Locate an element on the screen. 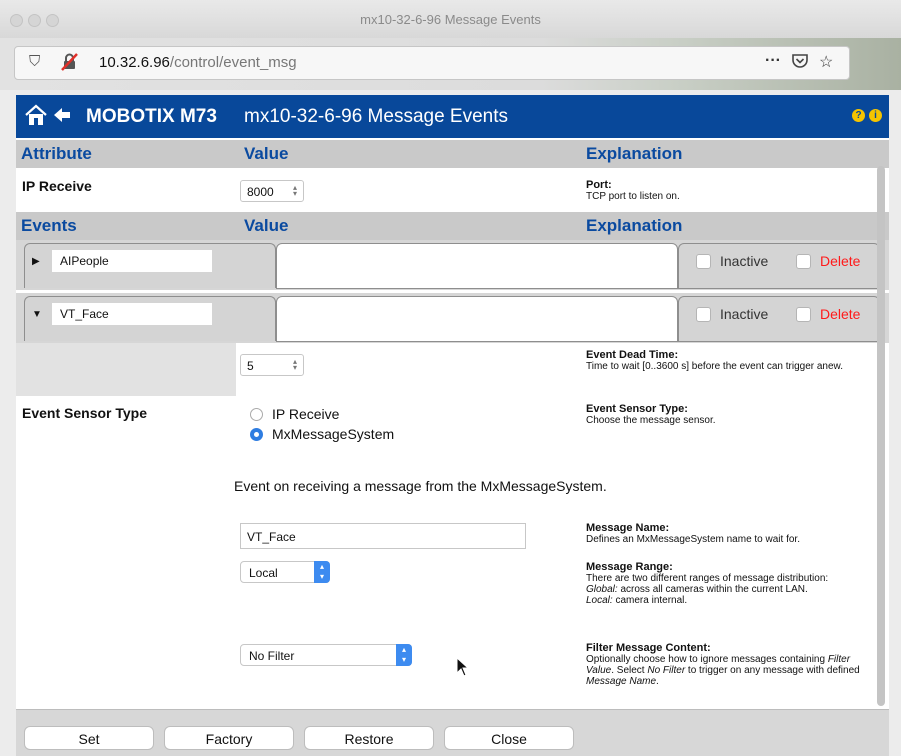 The height and width of the screenshot is (756, 901). window-title: mx10-32-6-96 Message Events is located at coordinates (450, 19).